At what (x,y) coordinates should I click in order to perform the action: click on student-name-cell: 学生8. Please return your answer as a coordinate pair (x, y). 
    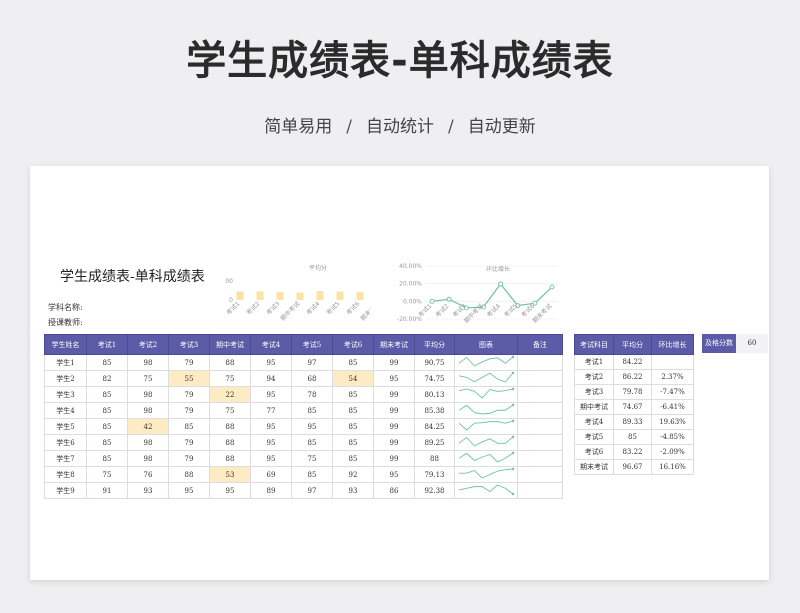
    Looking at the image, I should click on (65, 474).